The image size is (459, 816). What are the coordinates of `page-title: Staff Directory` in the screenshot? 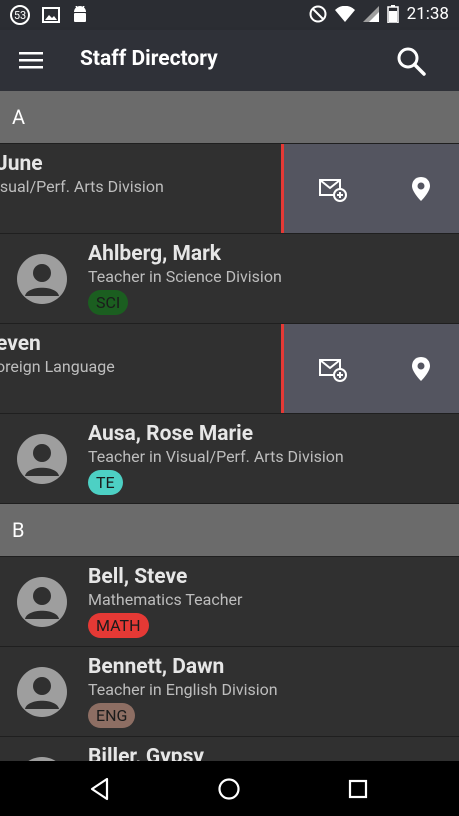 It's located at (149, 59).